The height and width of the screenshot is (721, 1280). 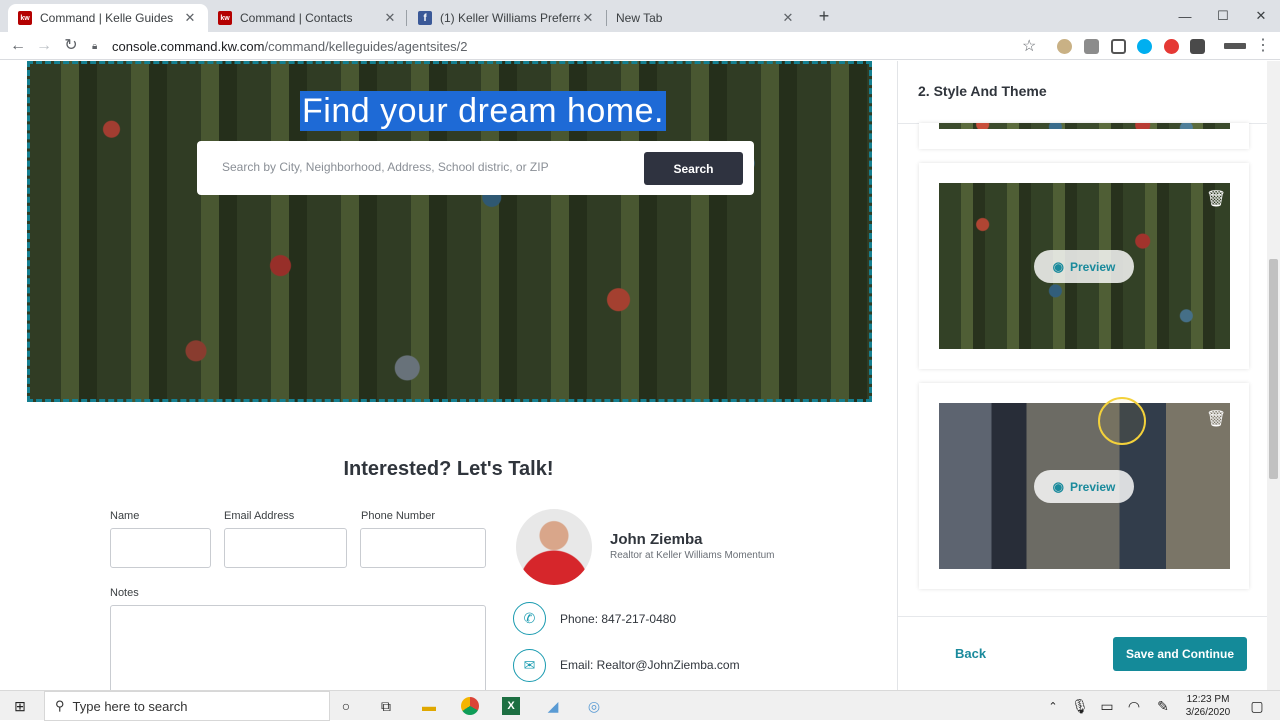 What do you see at coordinates (824, 16) in the screenshot?
I see `new-tab-plus-icon: +` at bounding box center [824, 16].